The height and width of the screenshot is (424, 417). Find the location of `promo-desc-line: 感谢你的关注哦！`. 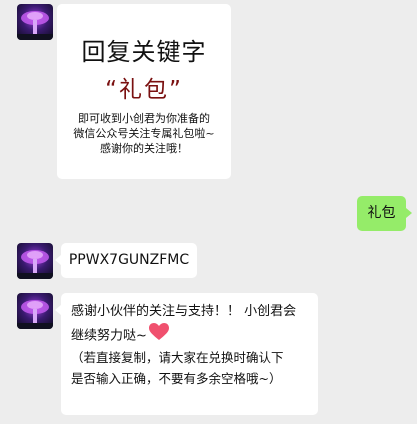

promo-desc-line: 感谢你的关注哦！ is located at coordinates (144, 148).